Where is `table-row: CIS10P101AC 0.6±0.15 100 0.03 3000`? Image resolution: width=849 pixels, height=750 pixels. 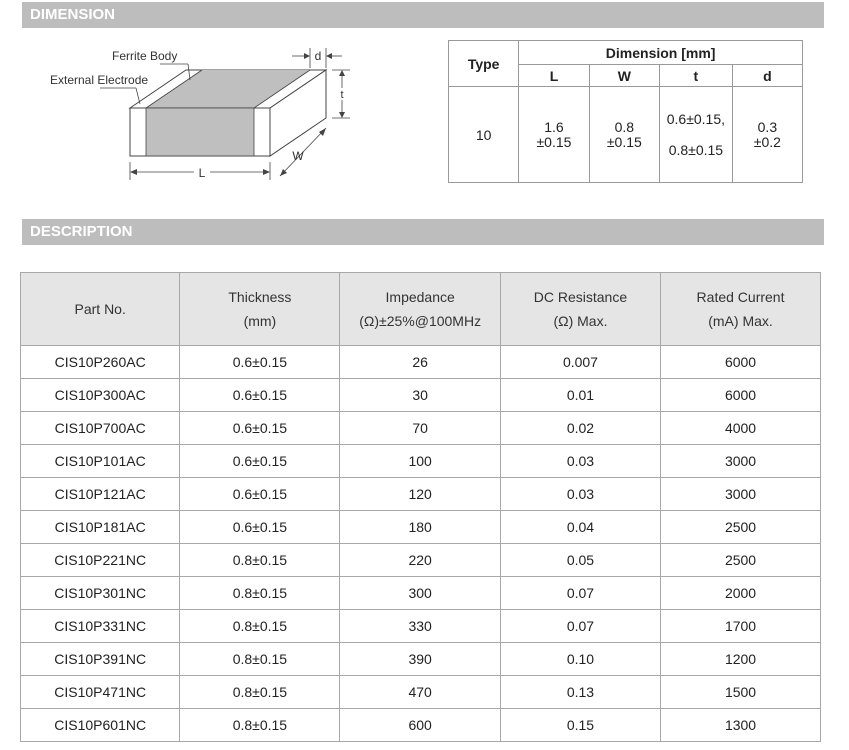 table-row: CIS10P101AC 0.6±0.15 100 0.03 3000 is located at coordinates (420, 461).